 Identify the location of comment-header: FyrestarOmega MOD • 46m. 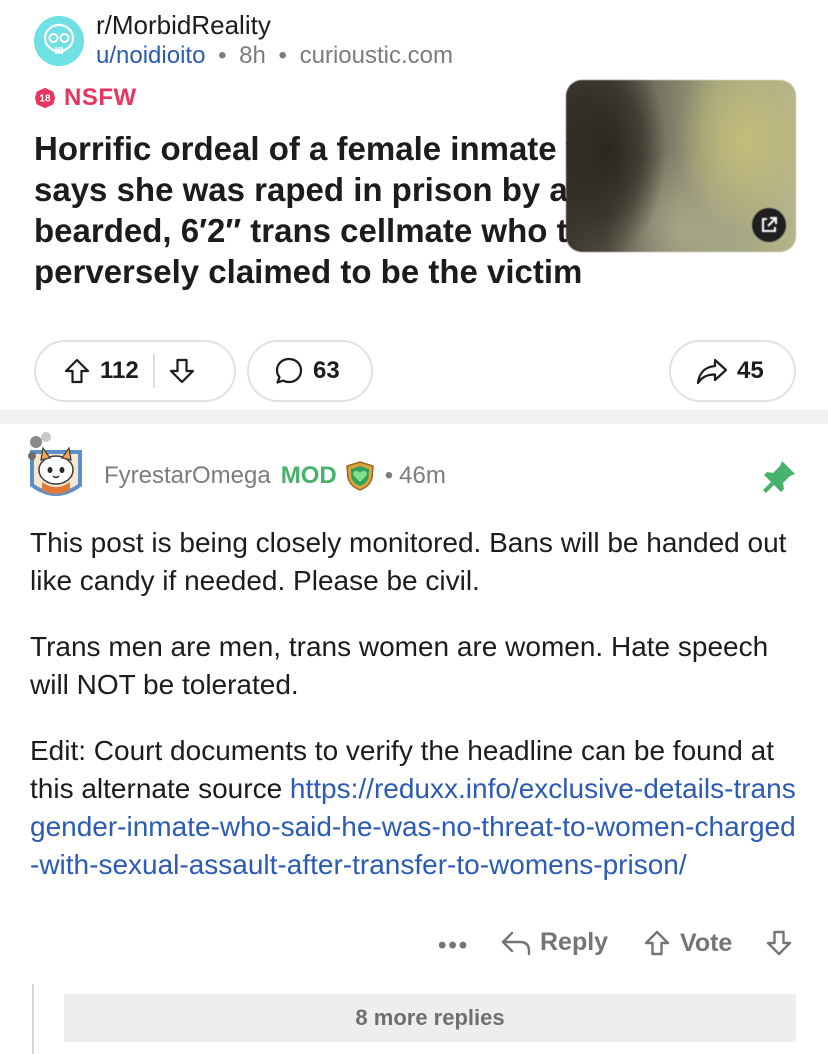
(275, 476).